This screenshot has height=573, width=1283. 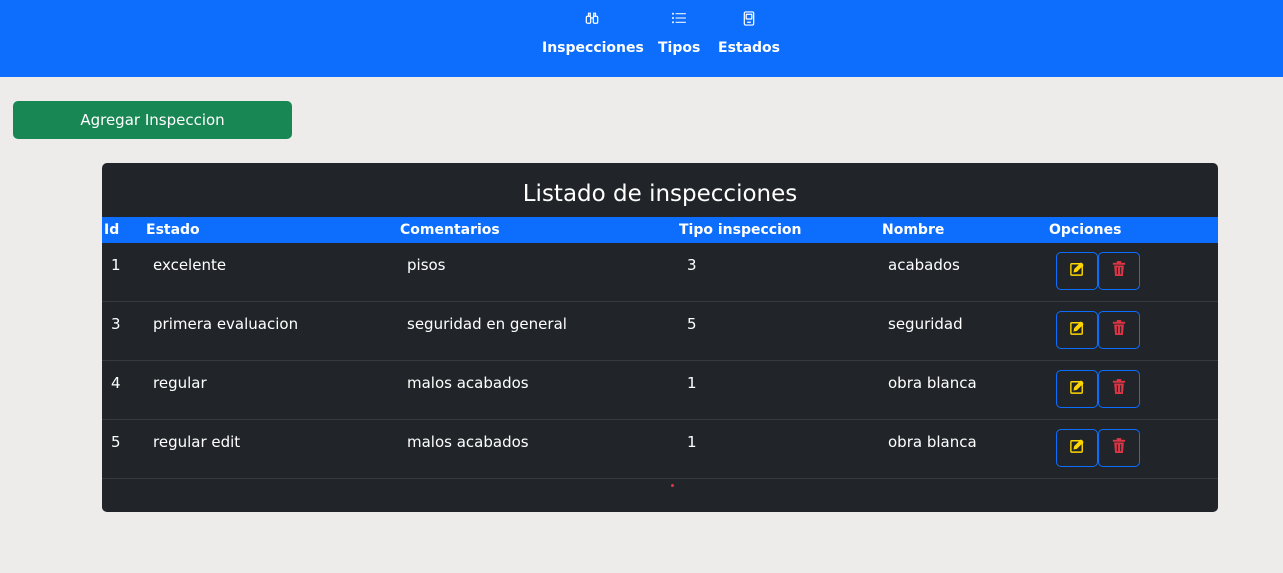 What do you see at coordinates (692, 265) in the screenshot?
I see `cell-tipo: 3` at bounding box center [692, 265].